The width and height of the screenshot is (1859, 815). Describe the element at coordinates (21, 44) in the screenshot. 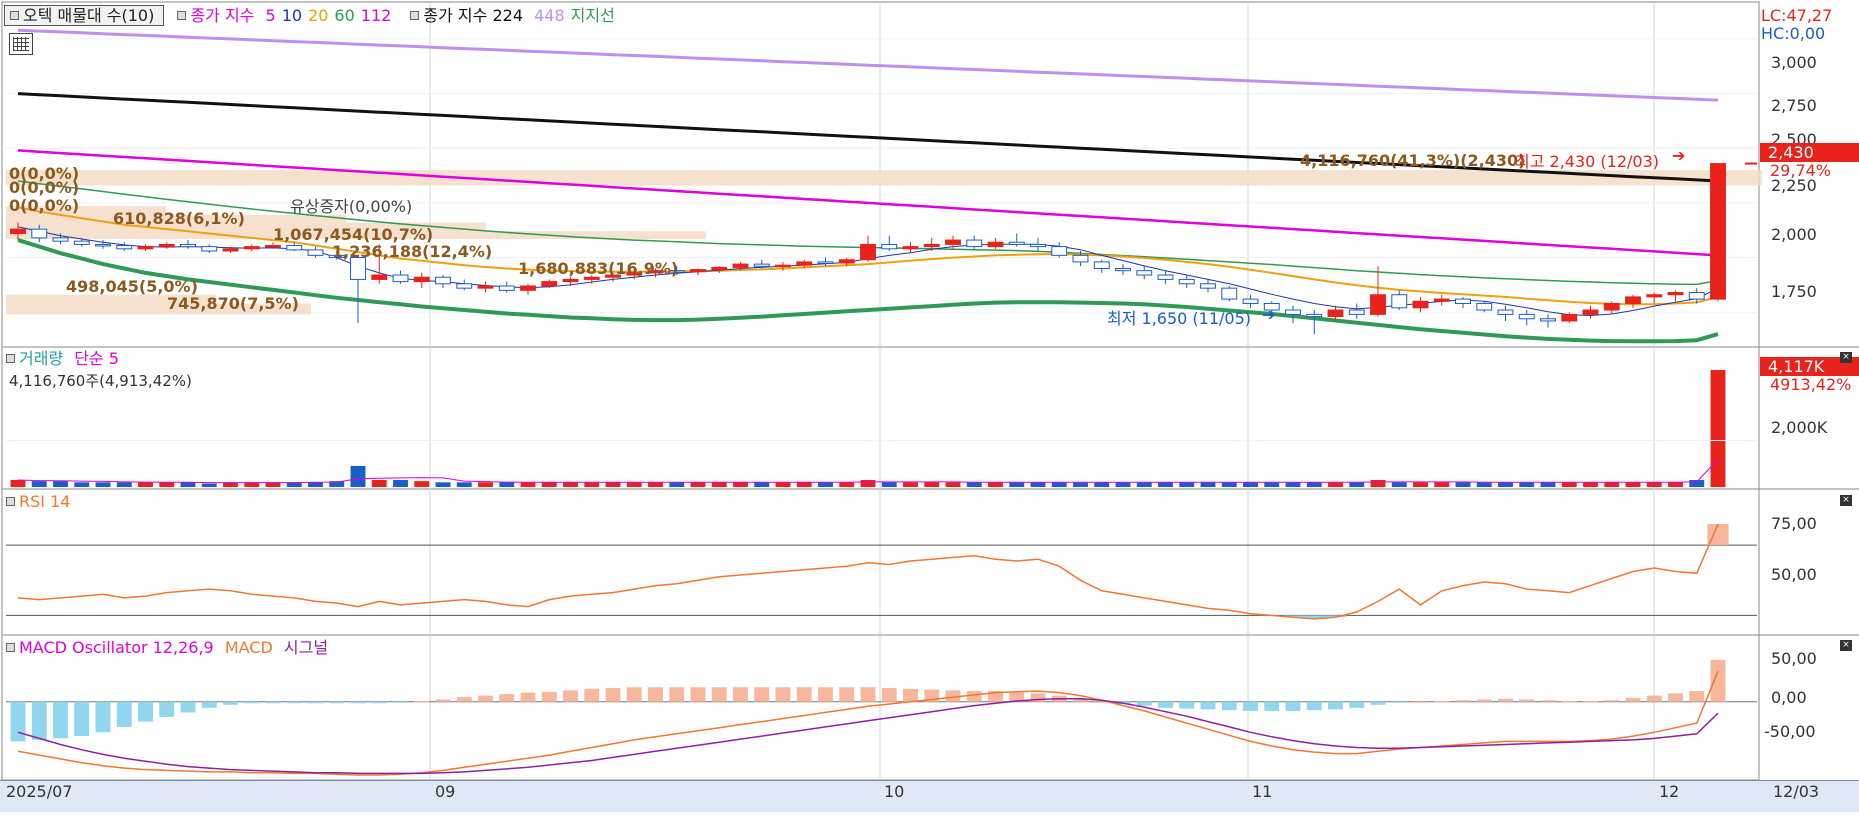

I see `grid-table-icon` at that location.